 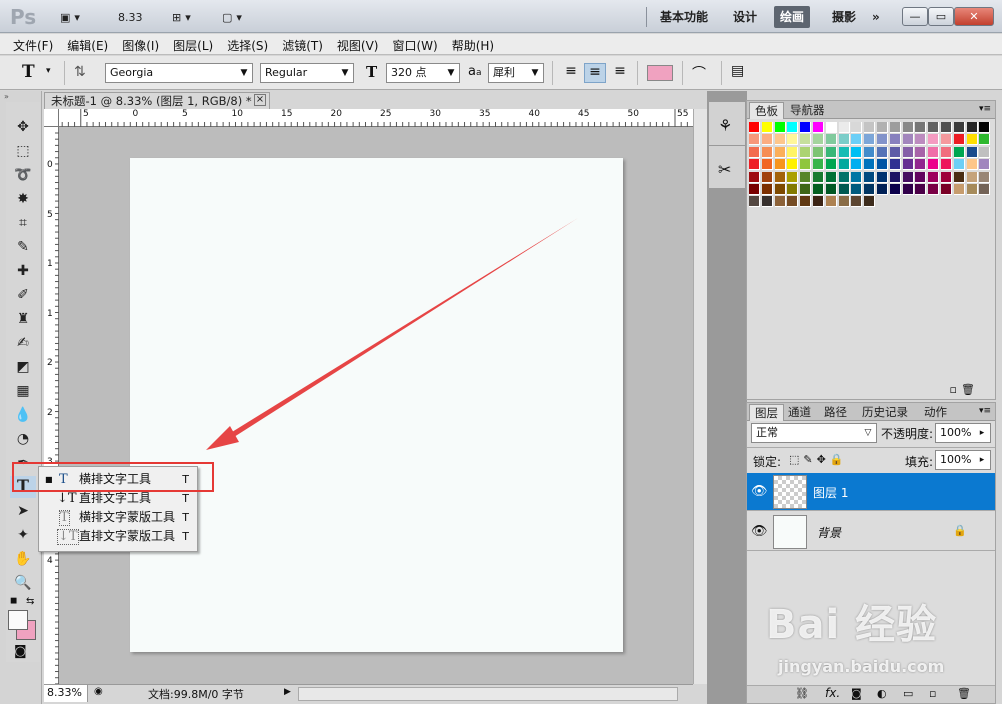 I want to click on tab-swatches: 色板, so click(x=766, y=110).